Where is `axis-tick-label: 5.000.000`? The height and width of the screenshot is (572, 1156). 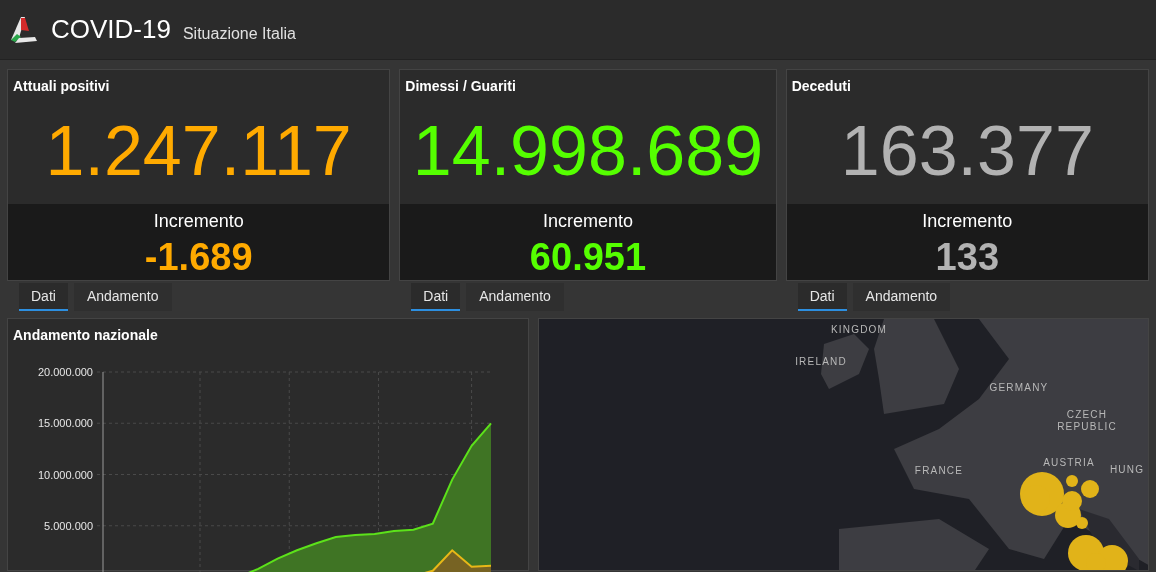
axis-tick-label: 5.000.000 is located at coordinates (68, 525).